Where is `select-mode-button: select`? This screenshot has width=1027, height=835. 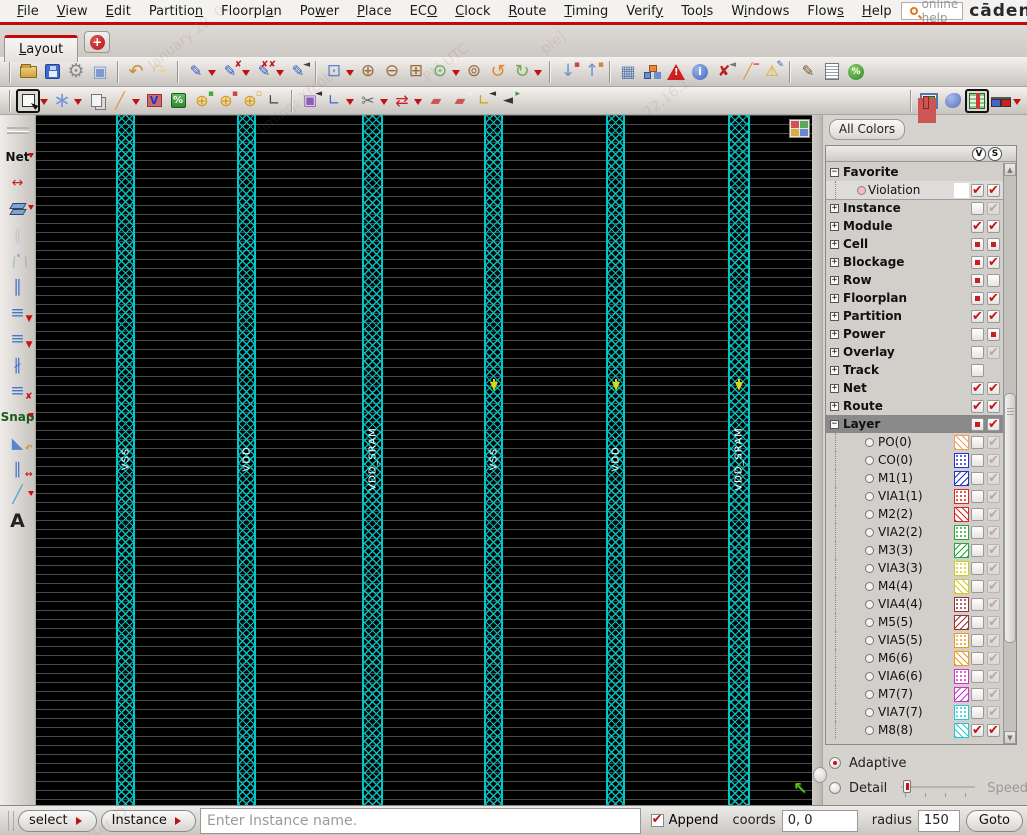
select-mode-button: select is located at coordinates (57, 820).